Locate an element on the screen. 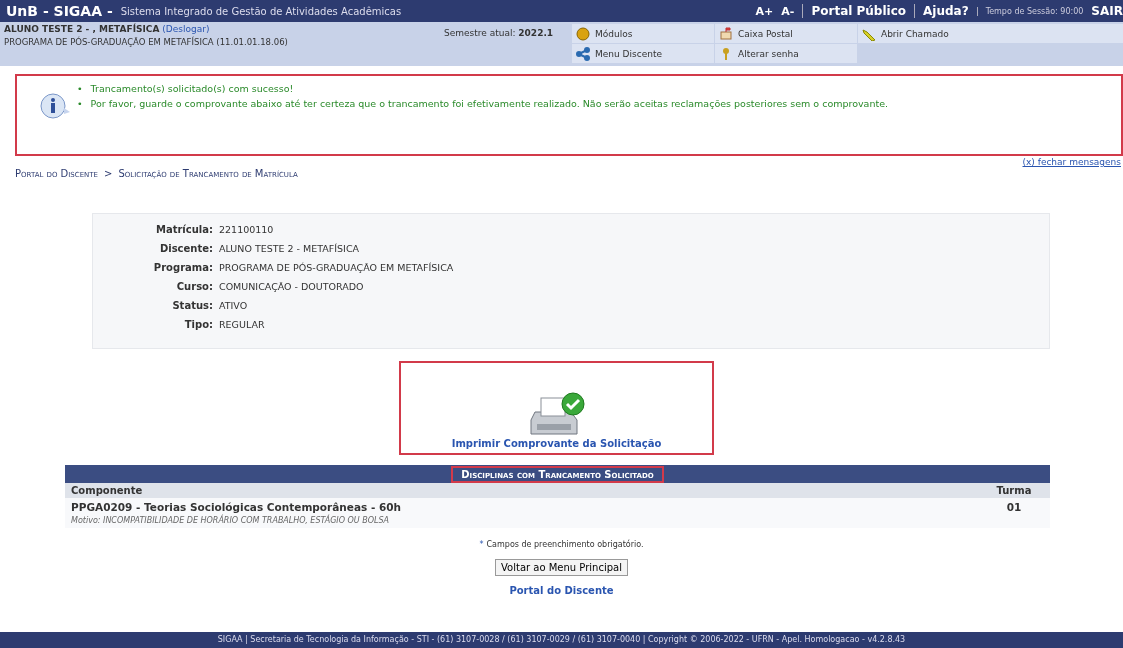 The image size is (1123, 648). font-decrease-link: A- is located at coordinates (788, 11).